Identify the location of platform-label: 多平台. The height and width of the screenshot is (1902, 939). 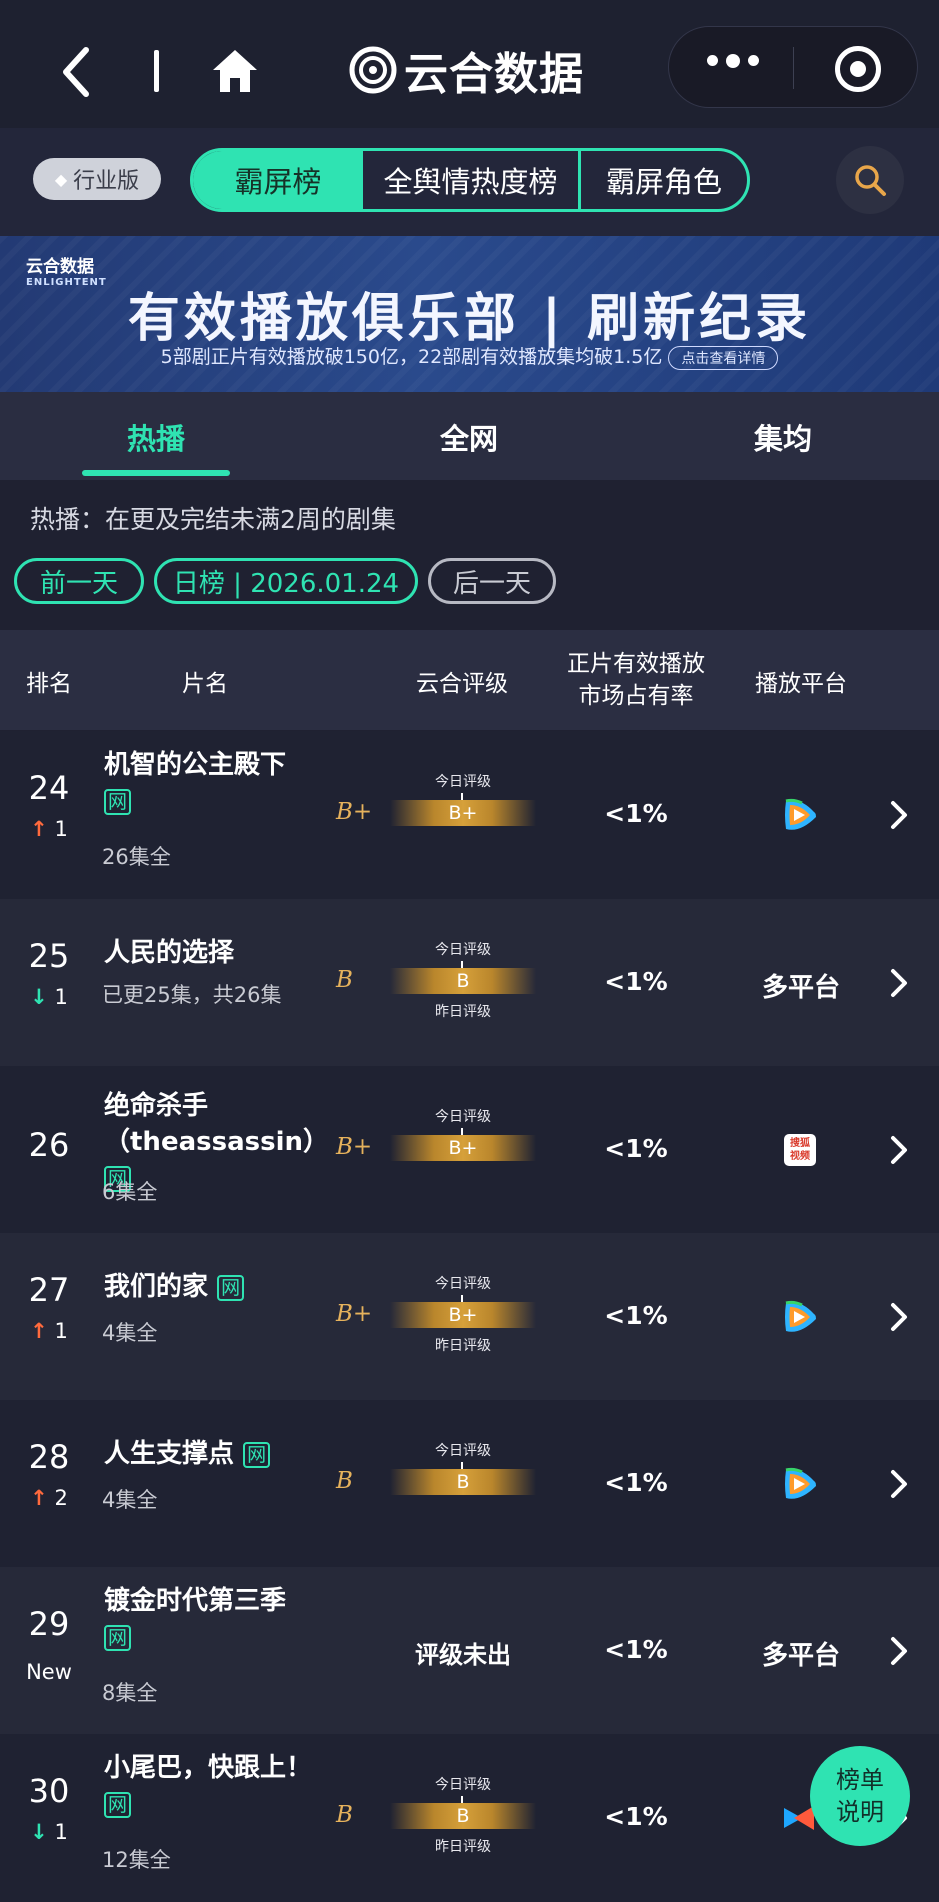
(800, 988).